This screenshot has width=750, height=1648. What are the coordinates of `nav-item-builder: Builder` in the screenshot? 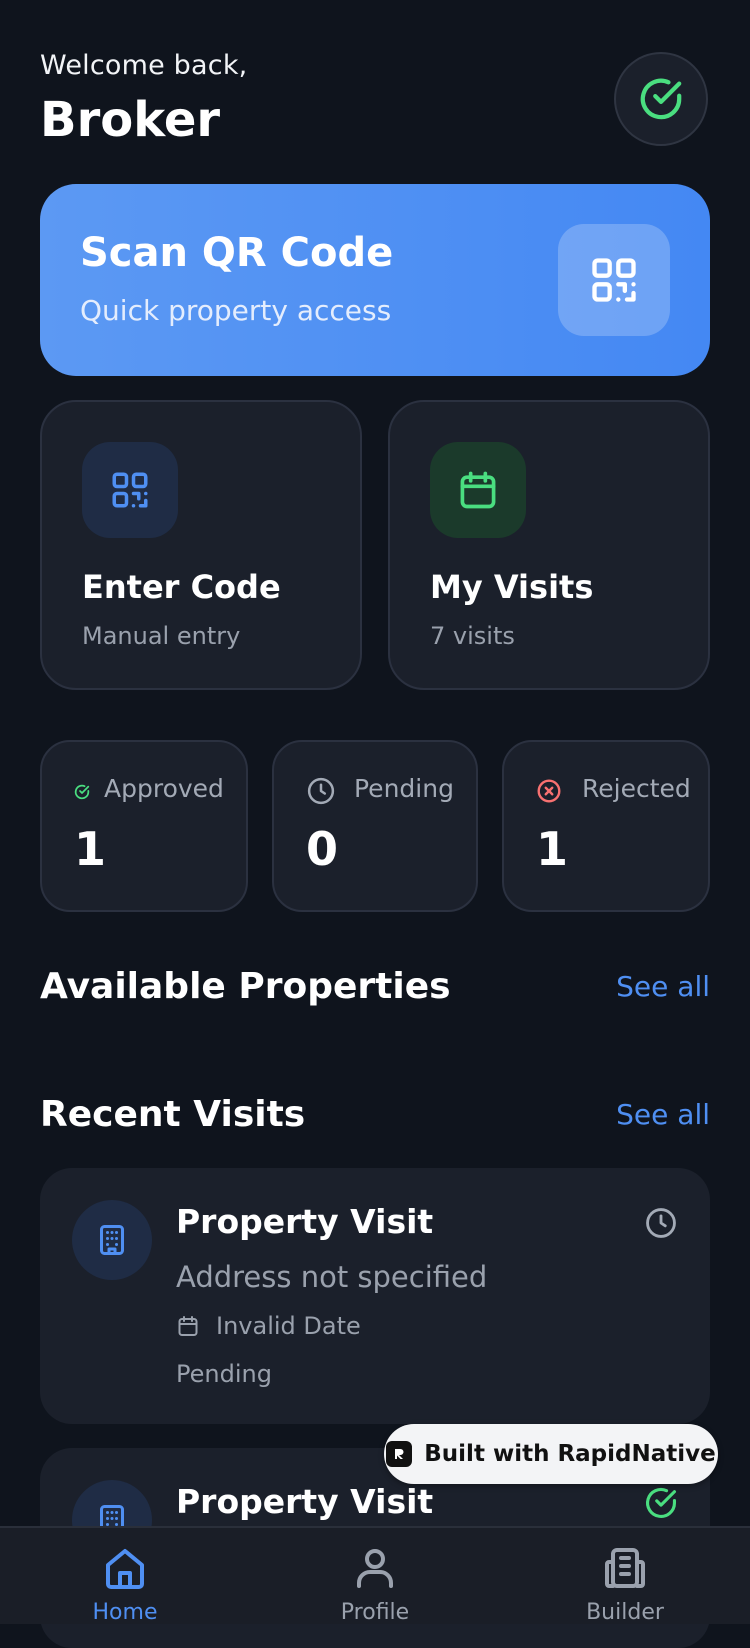 It's located at (625, 1584).